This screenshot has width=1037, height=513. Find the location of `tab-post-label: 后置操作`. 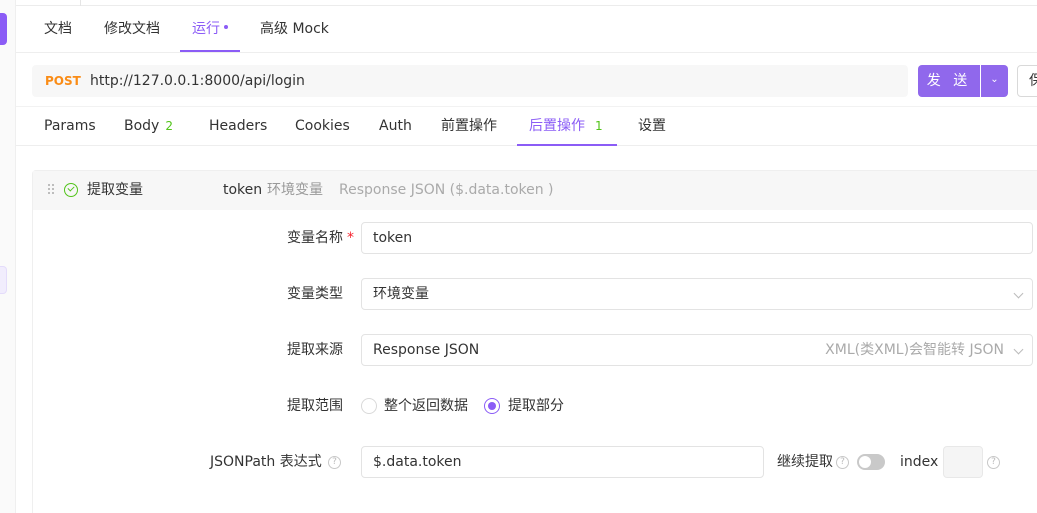

tab-post-label: 后置操作 is located at coordinates (557, 126).